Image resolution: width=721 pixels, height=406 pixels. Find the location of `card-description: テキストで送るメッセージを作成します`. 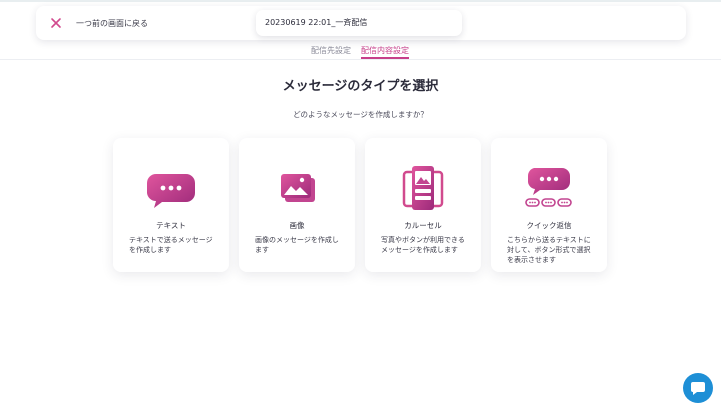

card-description: テキストで送るメッセージを作成します is located at coordinates (171, 245).